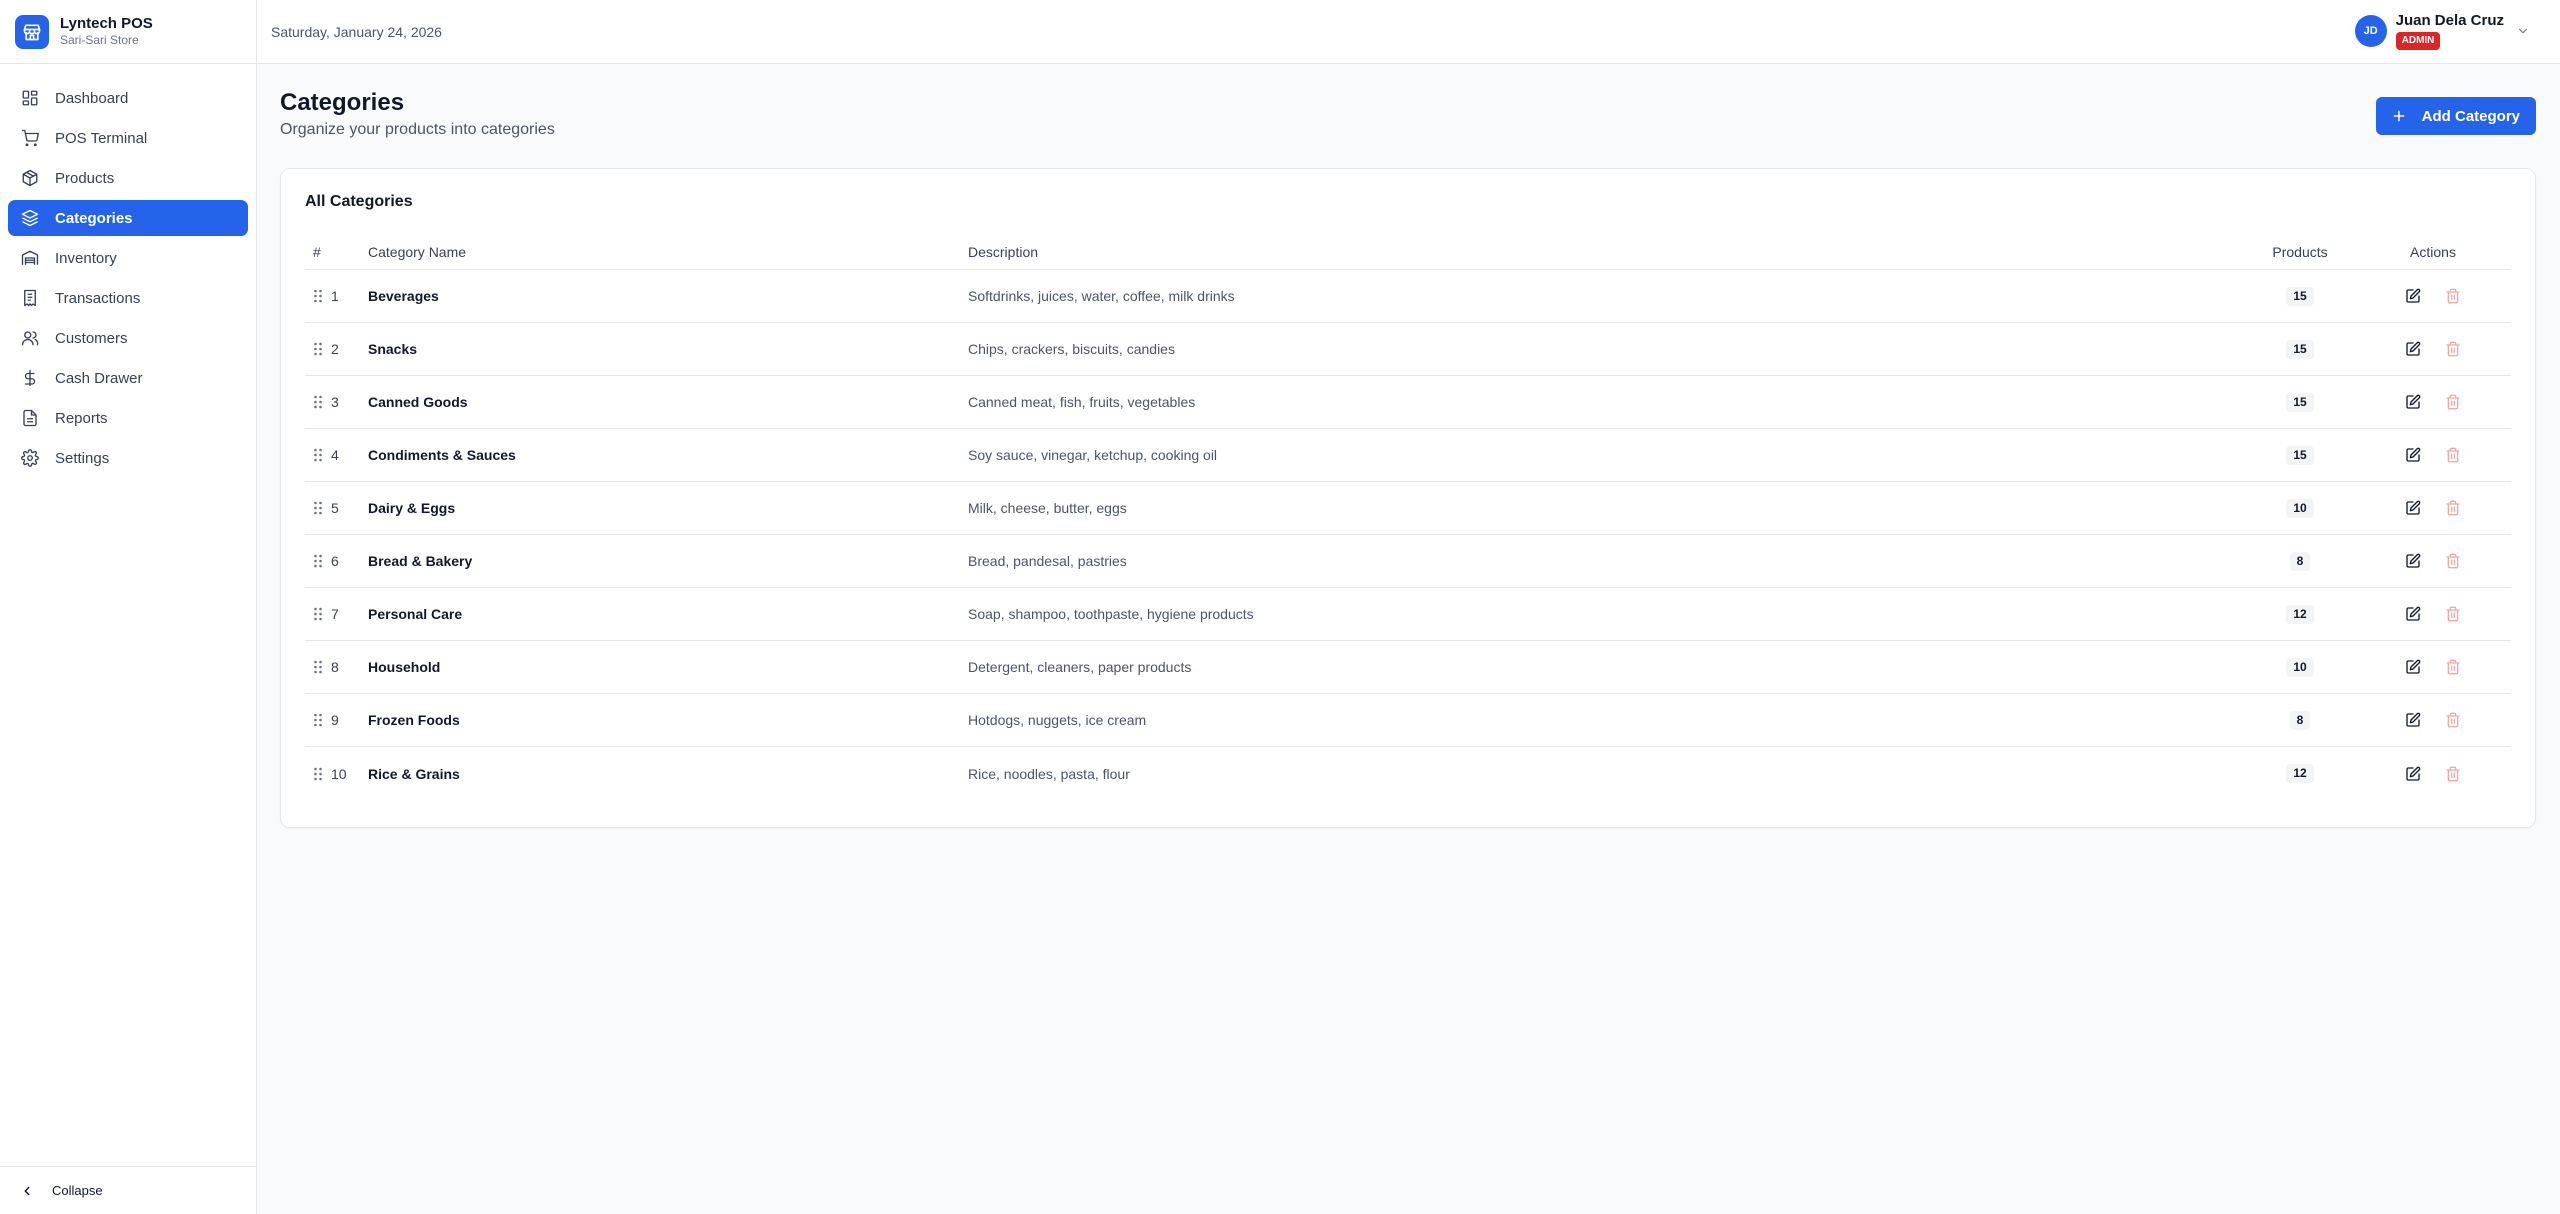 The image size is (2560, 1214). What do you see at coordinates (30, 138) in the screenshot?
I see `cart-icon` at bounding box center [30, 138].